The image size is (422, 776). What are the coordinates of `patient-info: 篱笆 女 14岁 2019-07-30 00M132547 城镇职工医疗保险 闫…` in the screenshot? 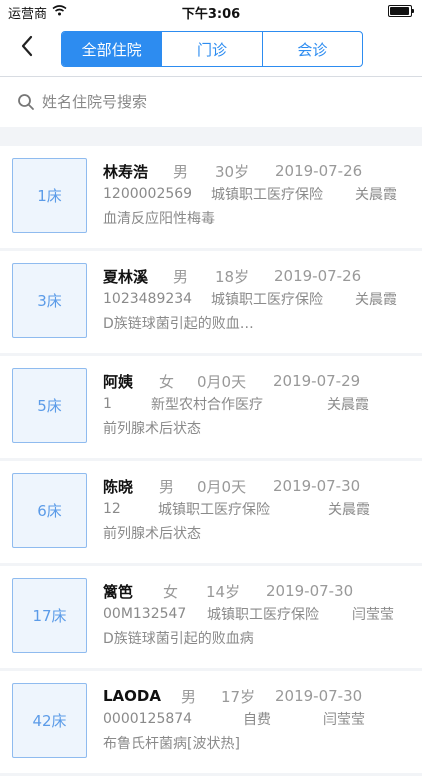 It's located at (258, 615).